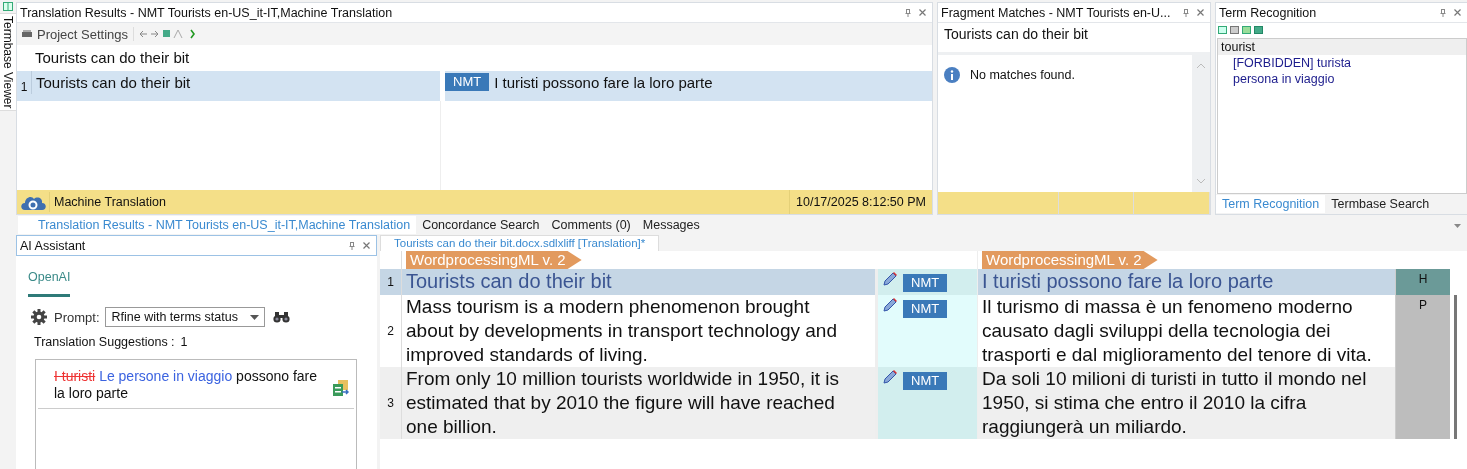 Image resolution: width=1467 pixels, height=469 pixels. I want to click on target-cell: I turisti possono fare la loro parte, so click(1186, 282).